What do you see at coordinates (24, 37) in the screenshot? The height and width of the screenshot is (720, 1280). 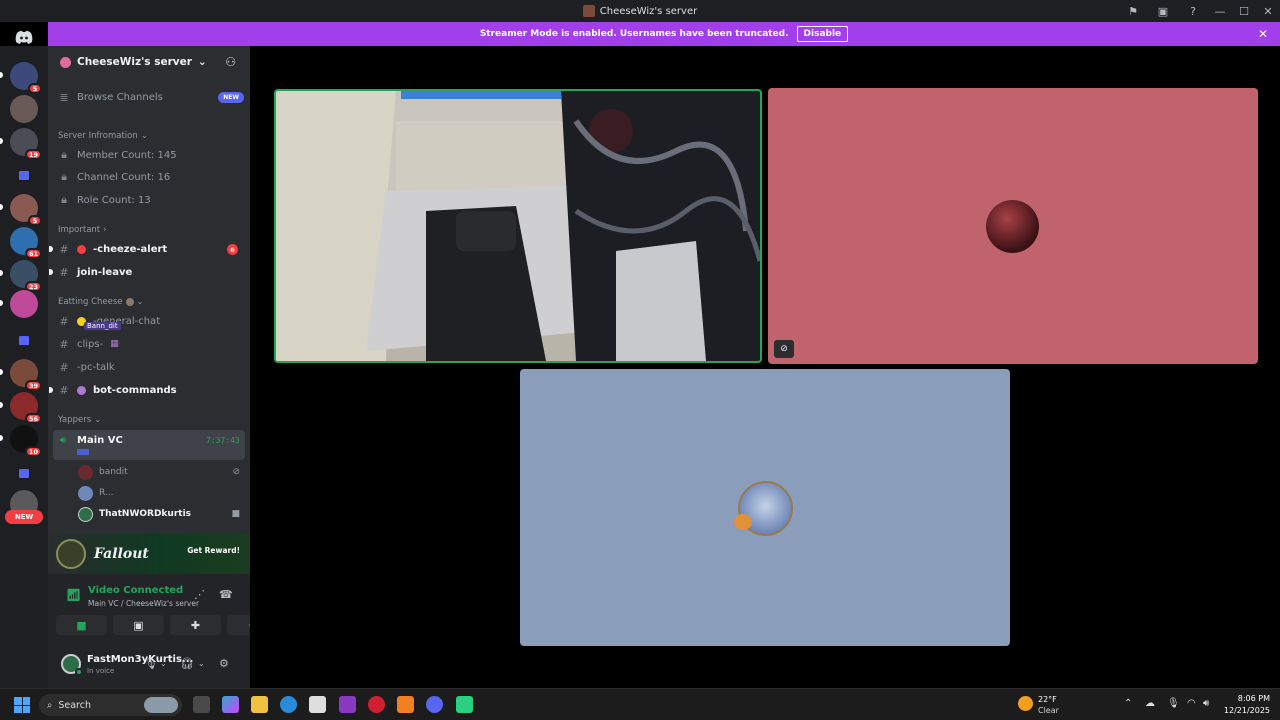 I see `discord-home-button` at bounding box center [24, 37].